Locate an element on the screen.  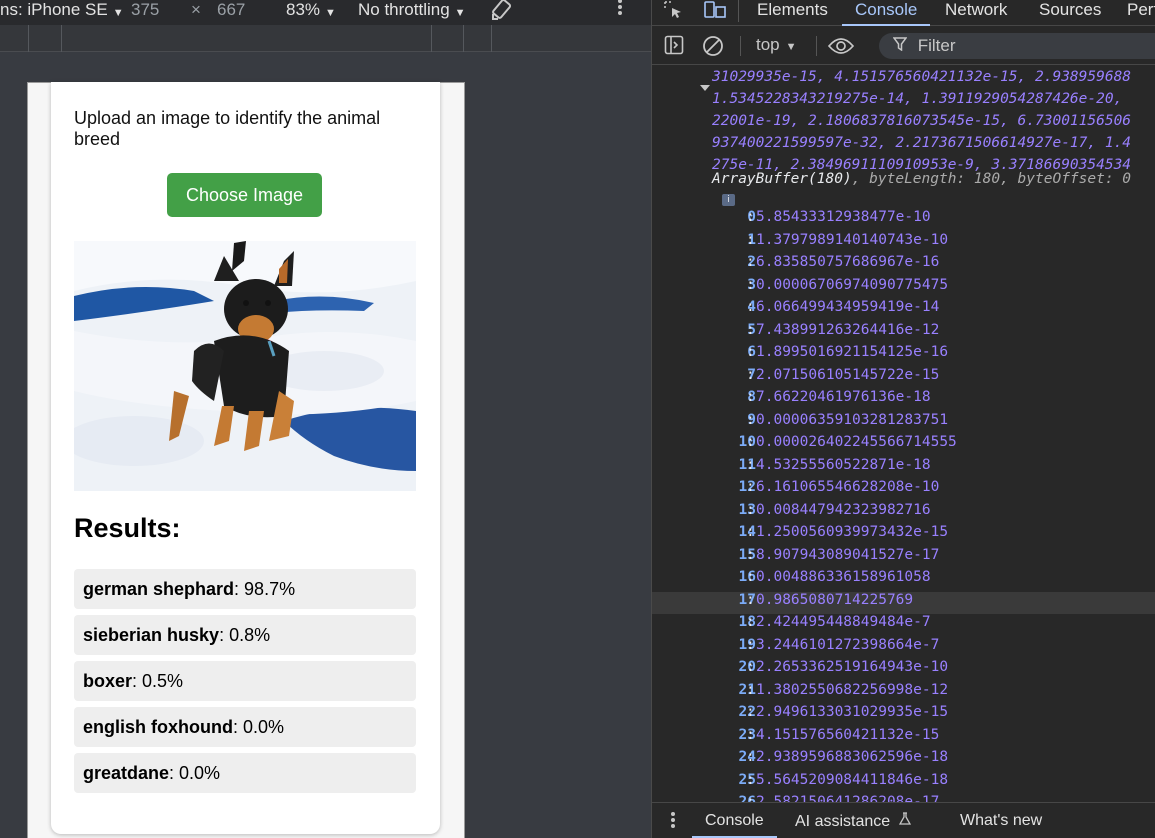
chevron-down-icon: ▼ is located at coordinates (118, 13).